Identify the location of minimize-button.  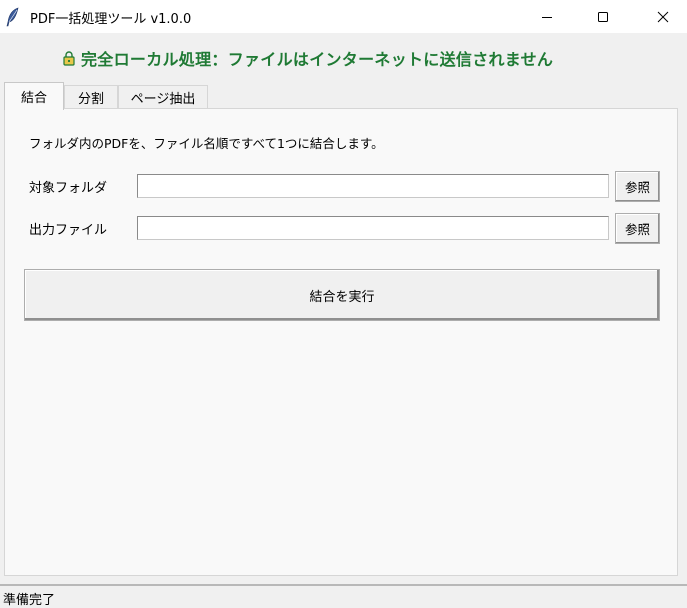
(547, 16).